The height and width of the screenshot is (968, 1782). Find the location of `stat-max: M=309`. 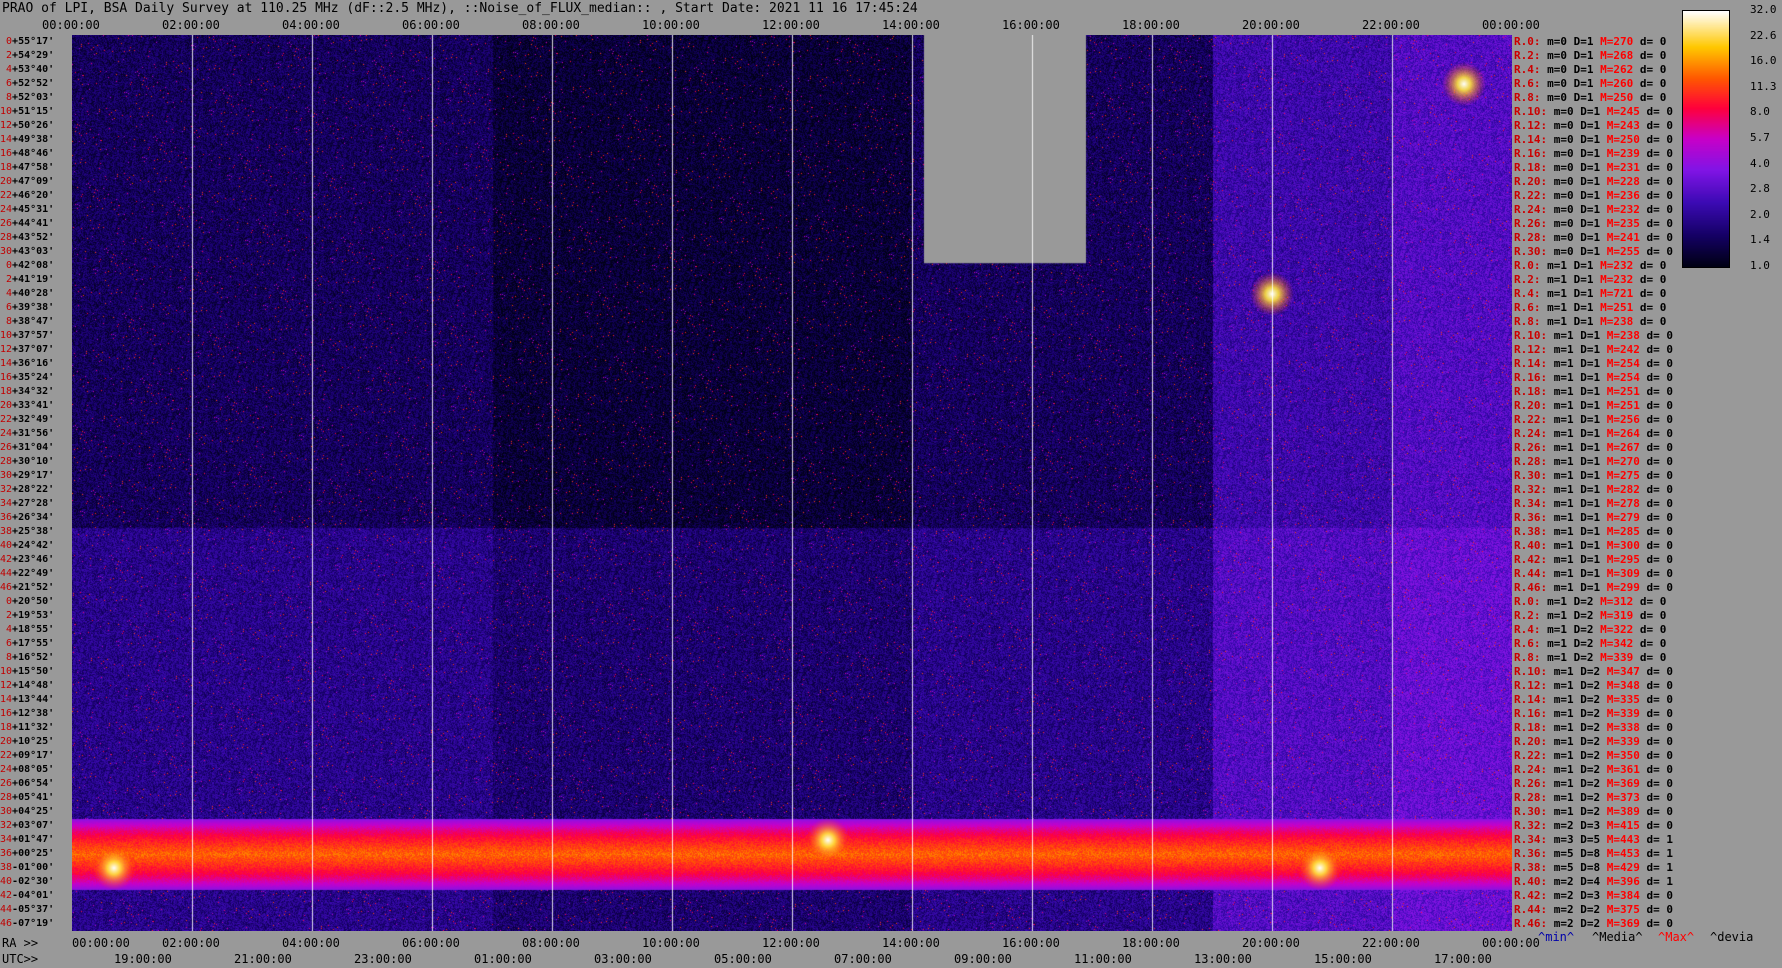

stat-max: M=309 is located at coordinates (1623, 573).